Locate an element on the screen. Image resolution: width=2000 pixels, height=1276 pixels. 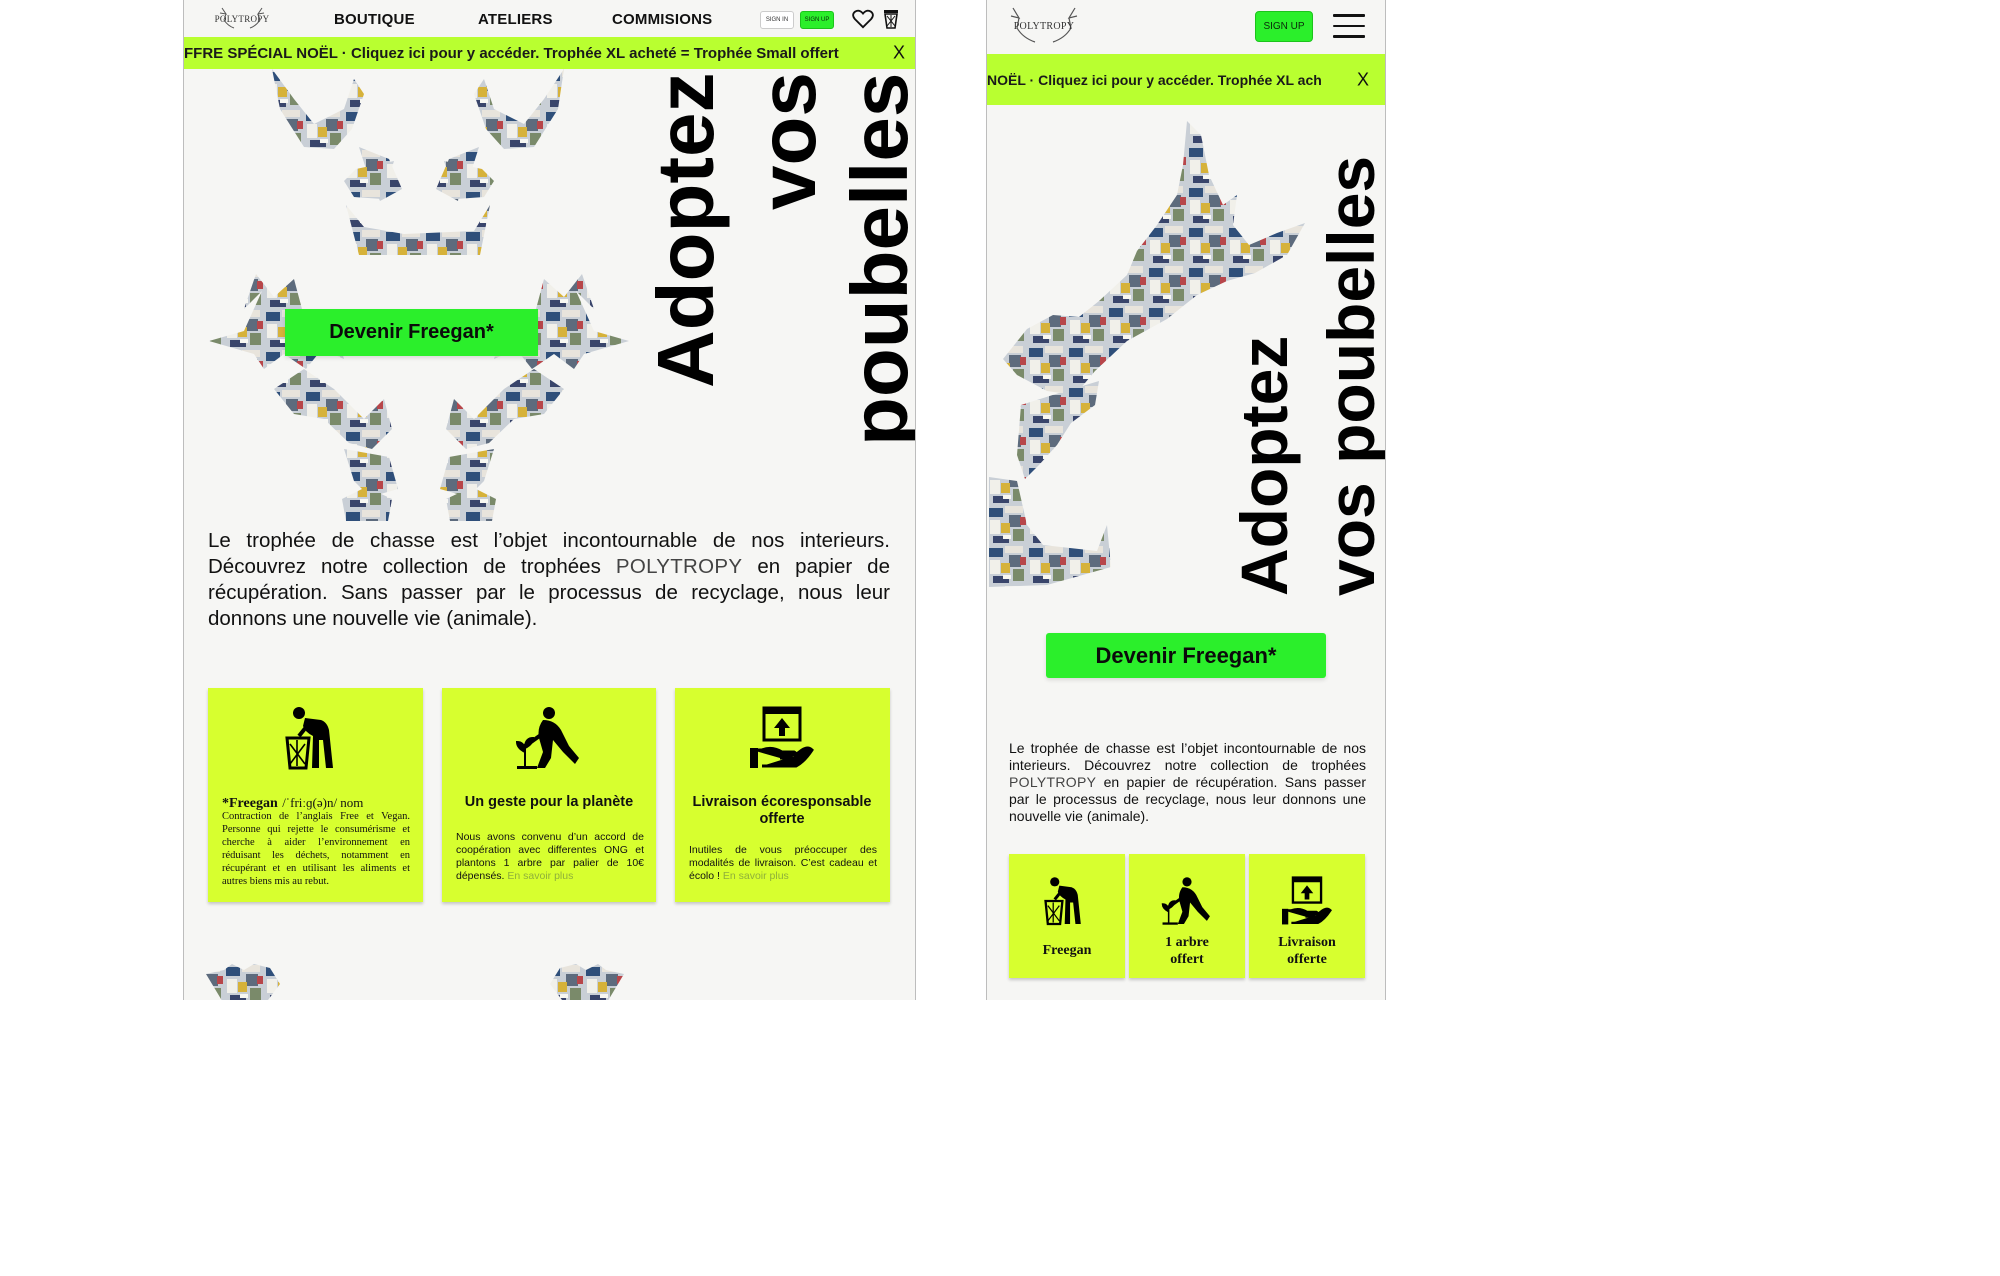
brand-logo-mobile: POLYTROPY is located at coordinates (1044, 26).